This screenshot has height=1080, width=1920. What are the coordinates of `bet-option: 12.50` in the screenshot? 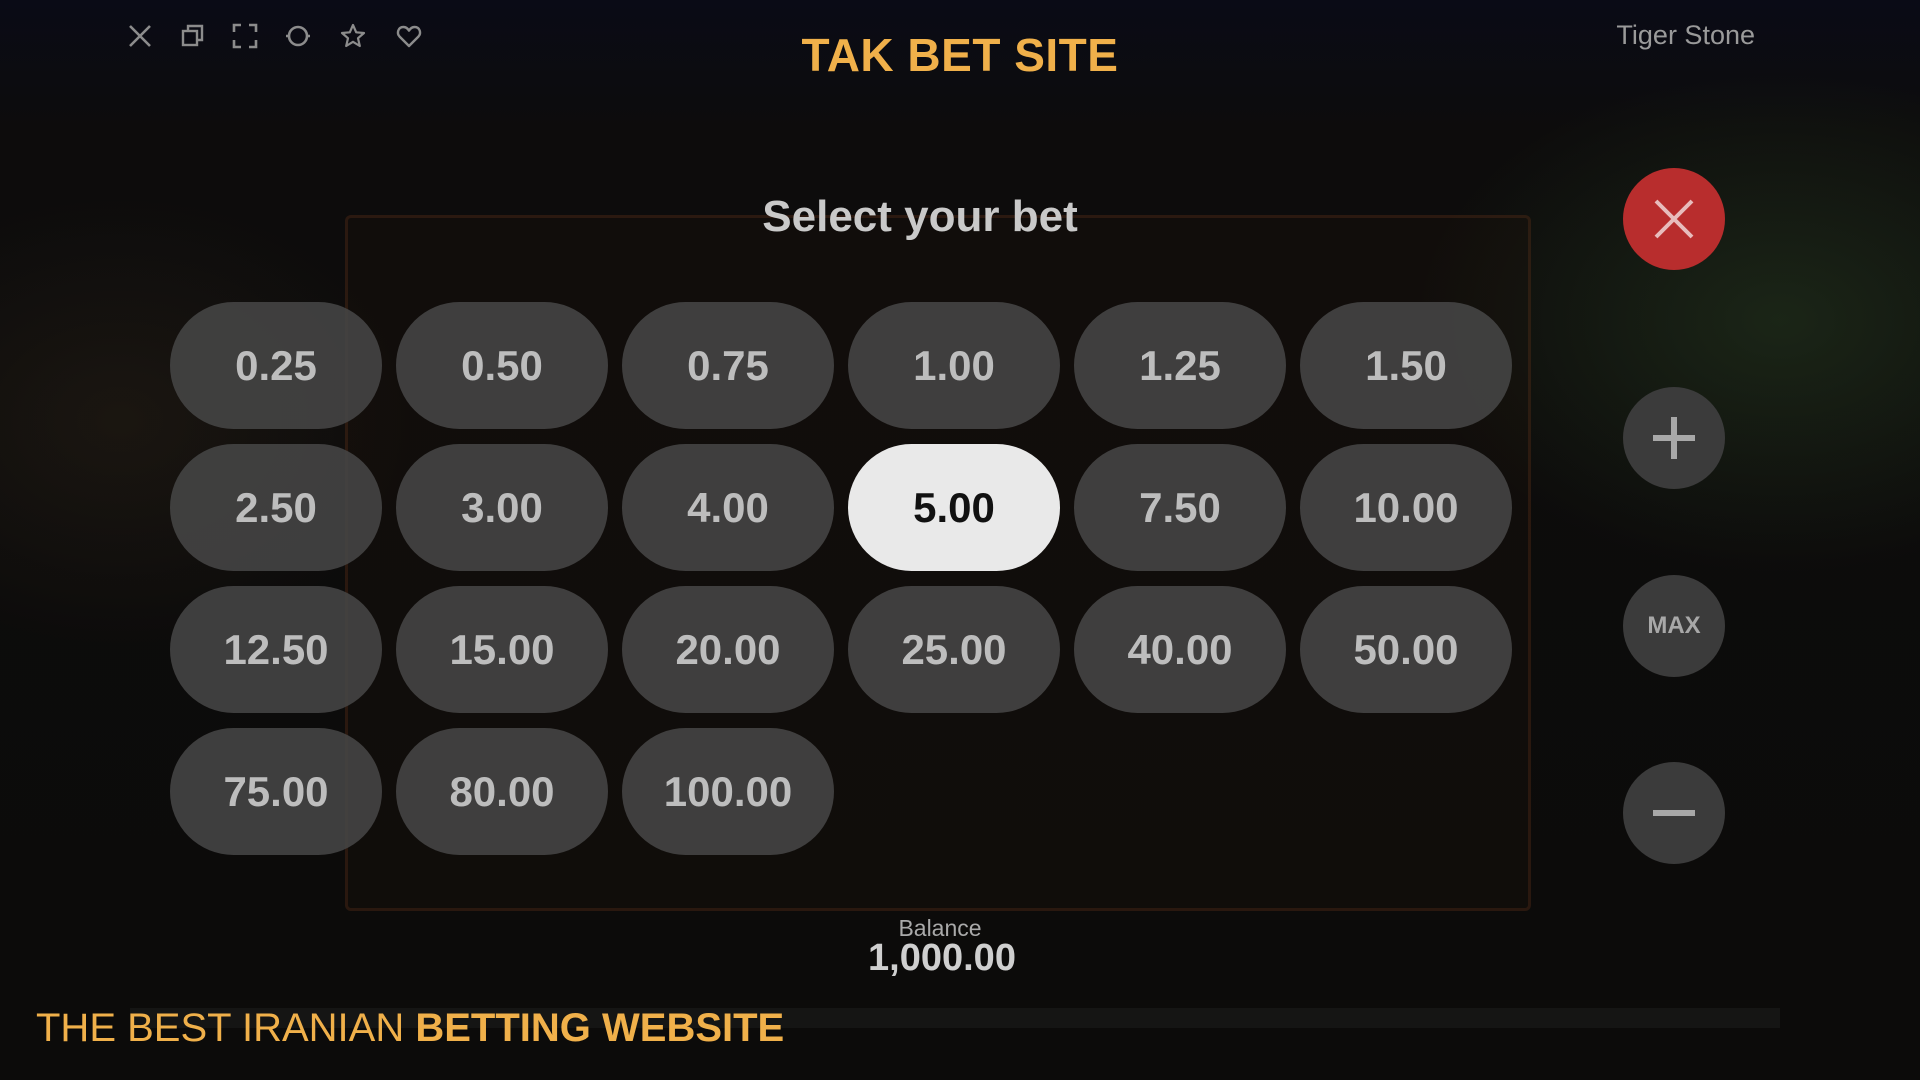 It's located at (276, 649).